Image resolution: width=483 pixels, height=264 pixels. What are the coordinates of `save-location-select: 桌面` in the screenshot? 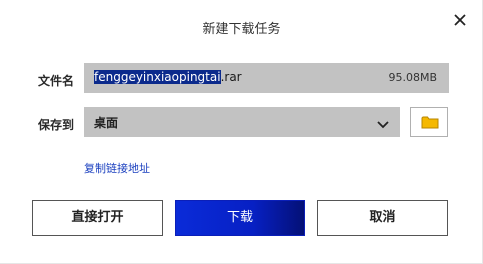 It's located at (242, 122).